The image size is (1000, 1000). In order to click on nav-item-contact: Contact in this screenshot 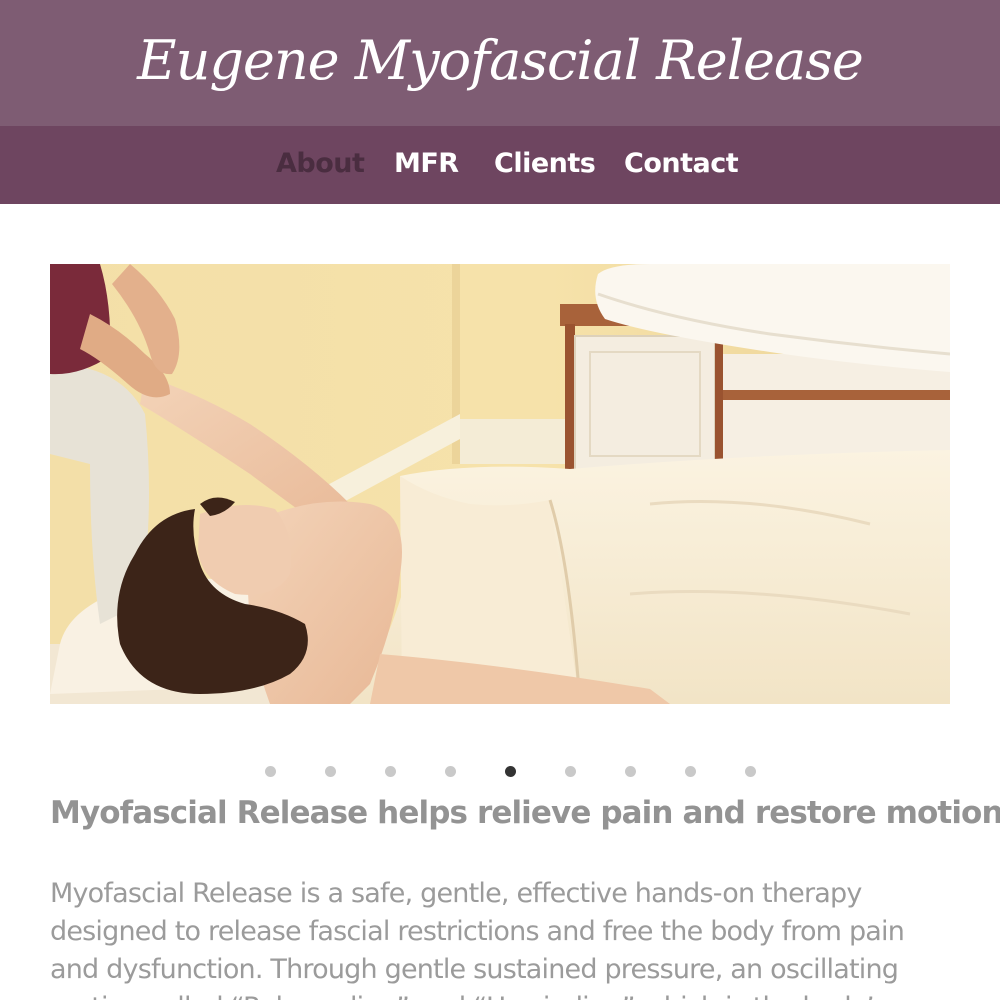, I will do `click(681, 165)`.